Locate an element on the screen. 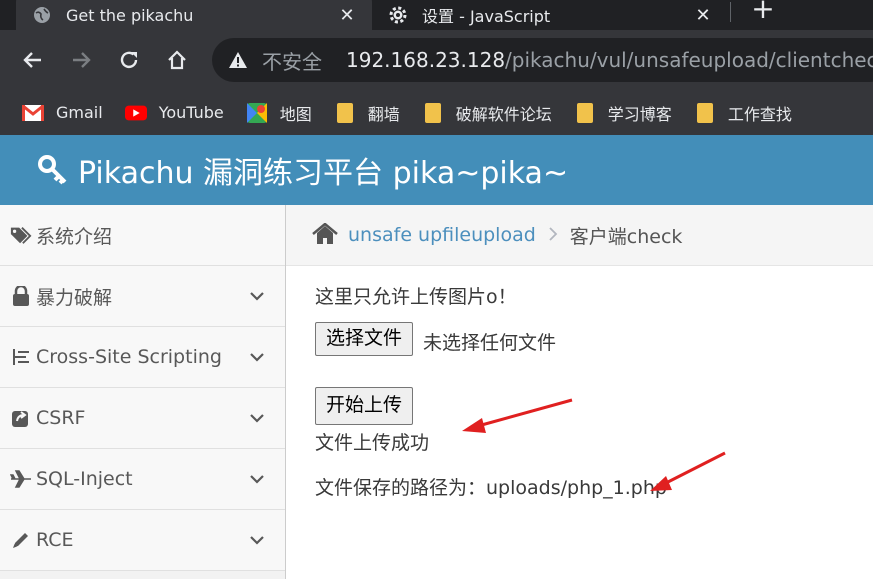 The width and height of the screenshot is (873, 579). warning-icon is located at coordinates (238, 60).